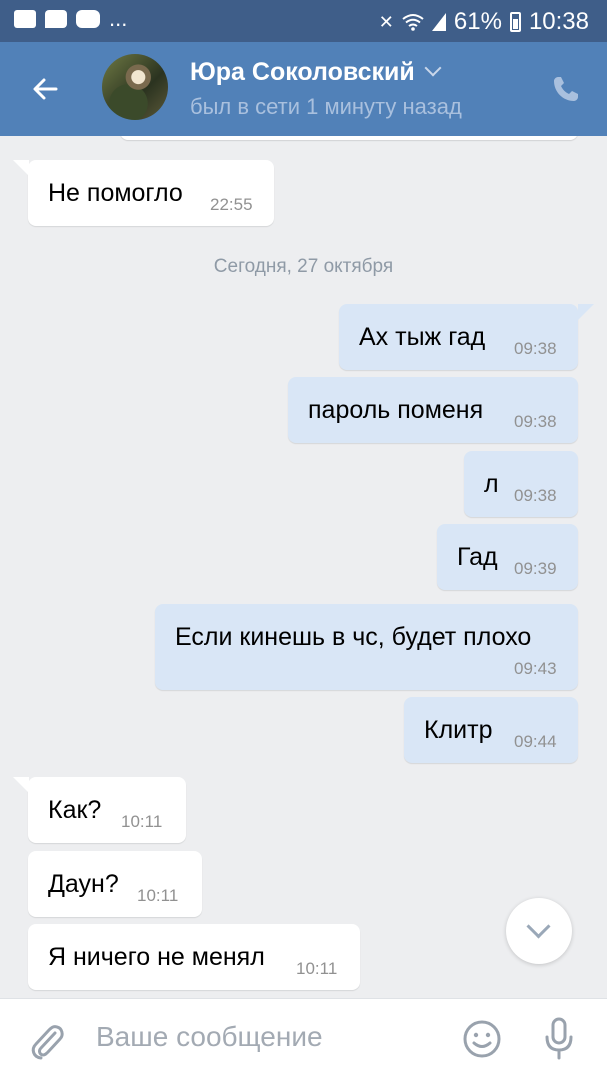 The image size is (607, 1081). Describe the element at coordinates (353, 637) in the screenshot. I see `message-text: Если кинешь в чс, будет плохо` at that location.